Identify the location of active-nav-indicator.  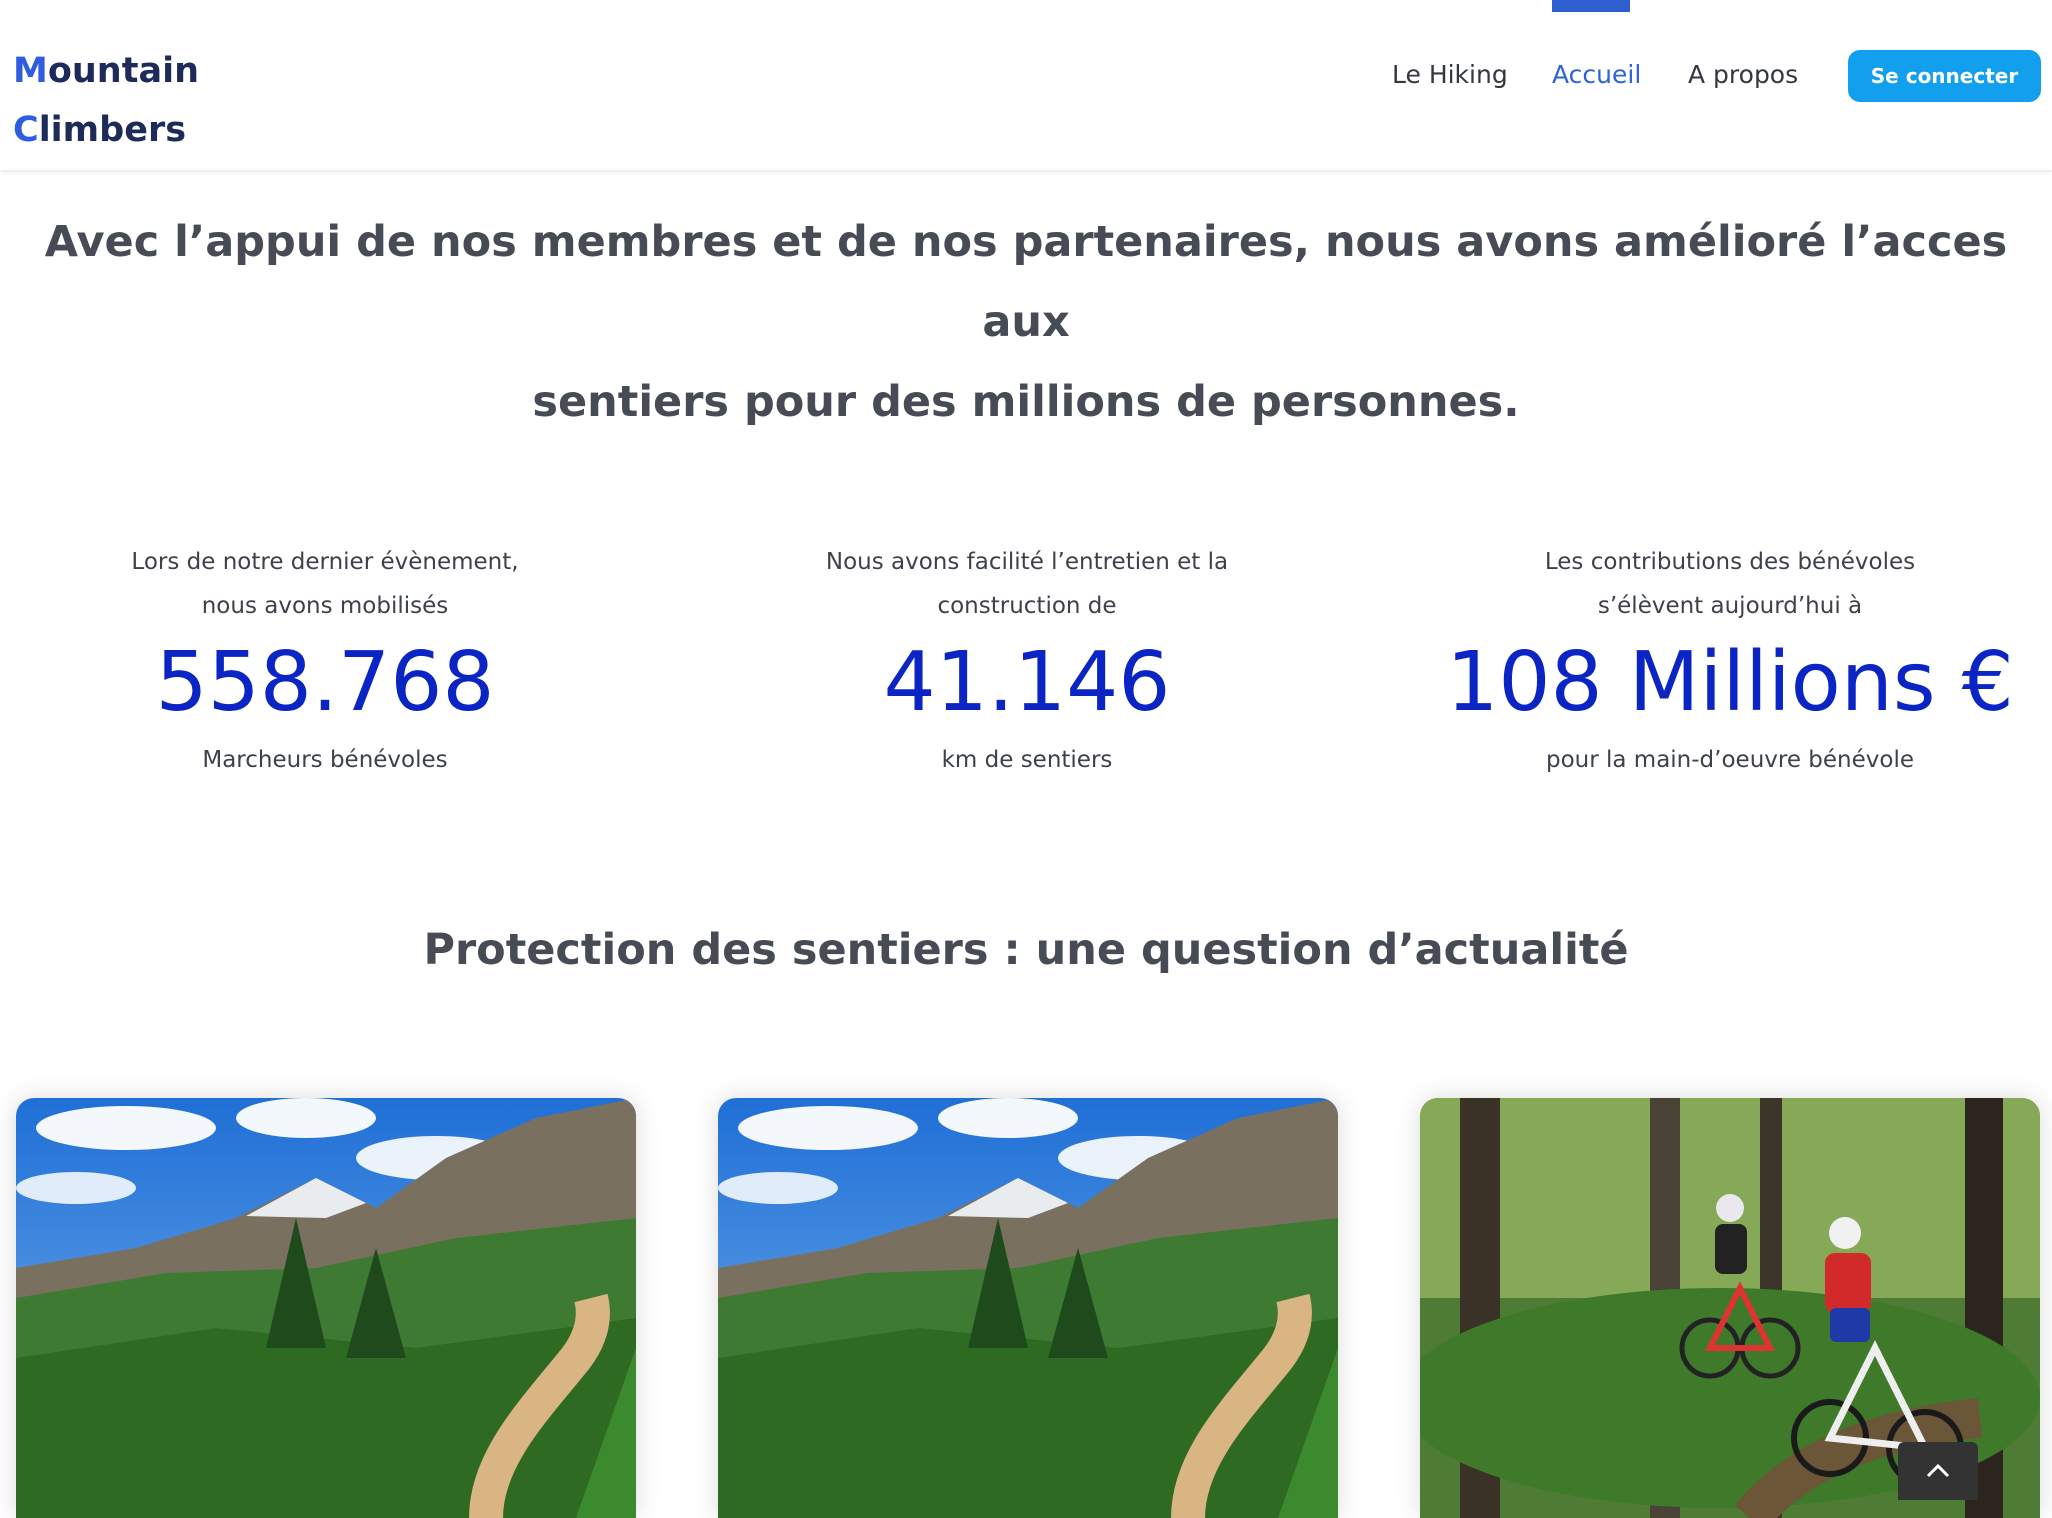
(1591, 6).